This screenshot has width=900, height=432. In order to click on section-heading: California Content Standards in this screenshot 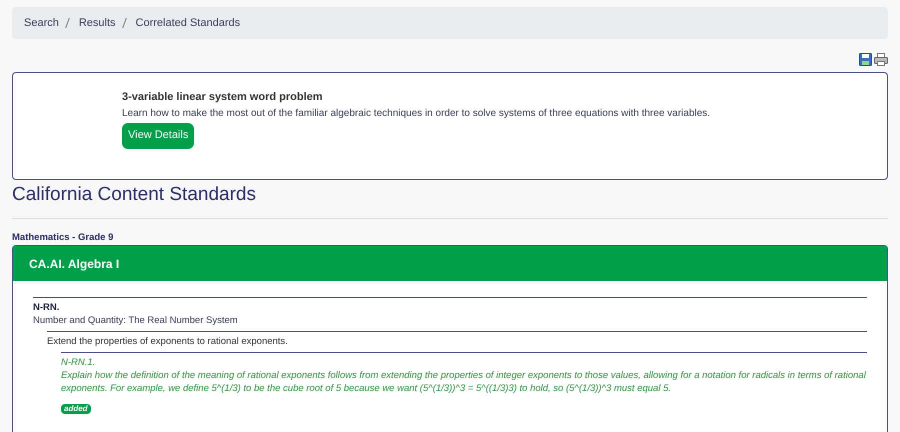, I will do `click(134, 195)`.